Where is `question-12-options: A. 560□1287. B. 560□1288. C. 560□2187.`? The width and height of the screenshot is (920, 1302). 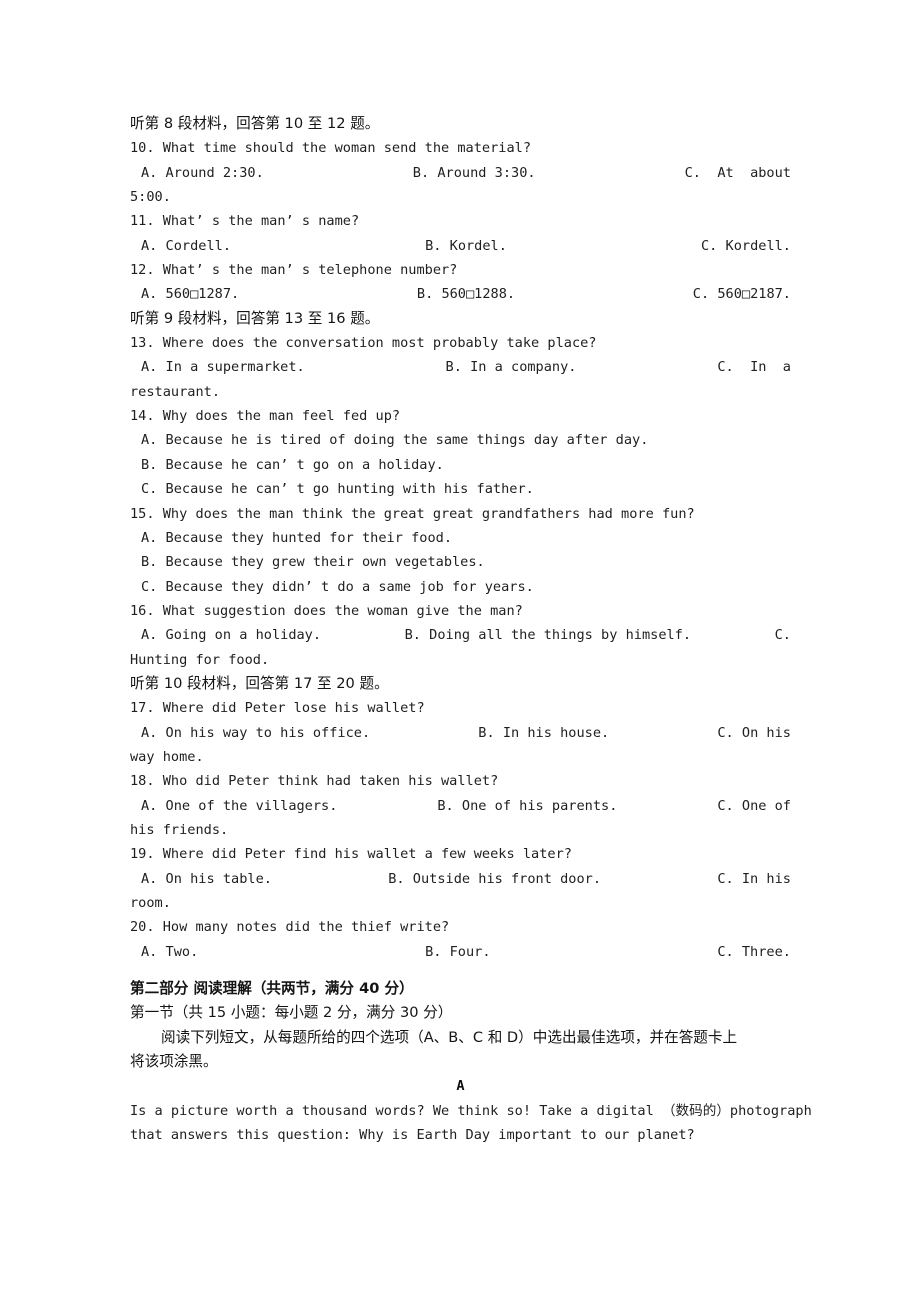
question-12-options: A. 560□1287. B. 560□1288. C. 560□2187. is located at coordinates (460, 294).